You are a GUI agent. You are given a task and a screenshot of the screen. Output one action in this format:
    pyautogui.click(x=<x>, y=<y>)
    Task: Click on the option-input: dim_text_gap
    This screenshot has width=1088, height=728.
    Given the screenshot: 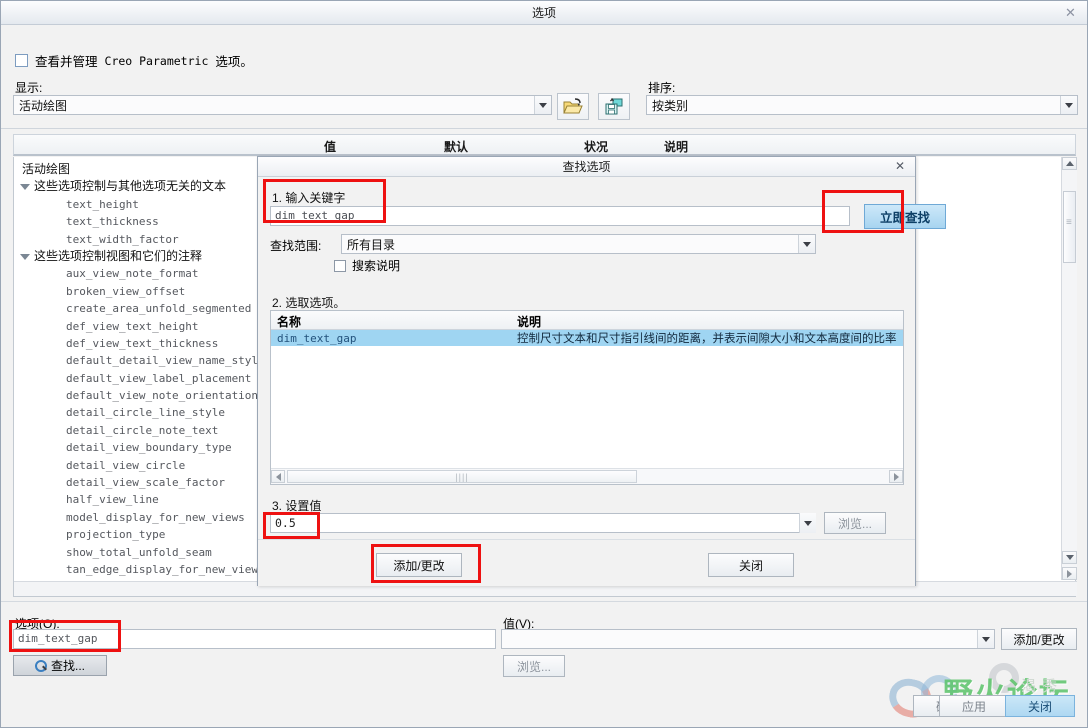 What is the action you would take?
    pyautogui.click(x=254, y=639)
    